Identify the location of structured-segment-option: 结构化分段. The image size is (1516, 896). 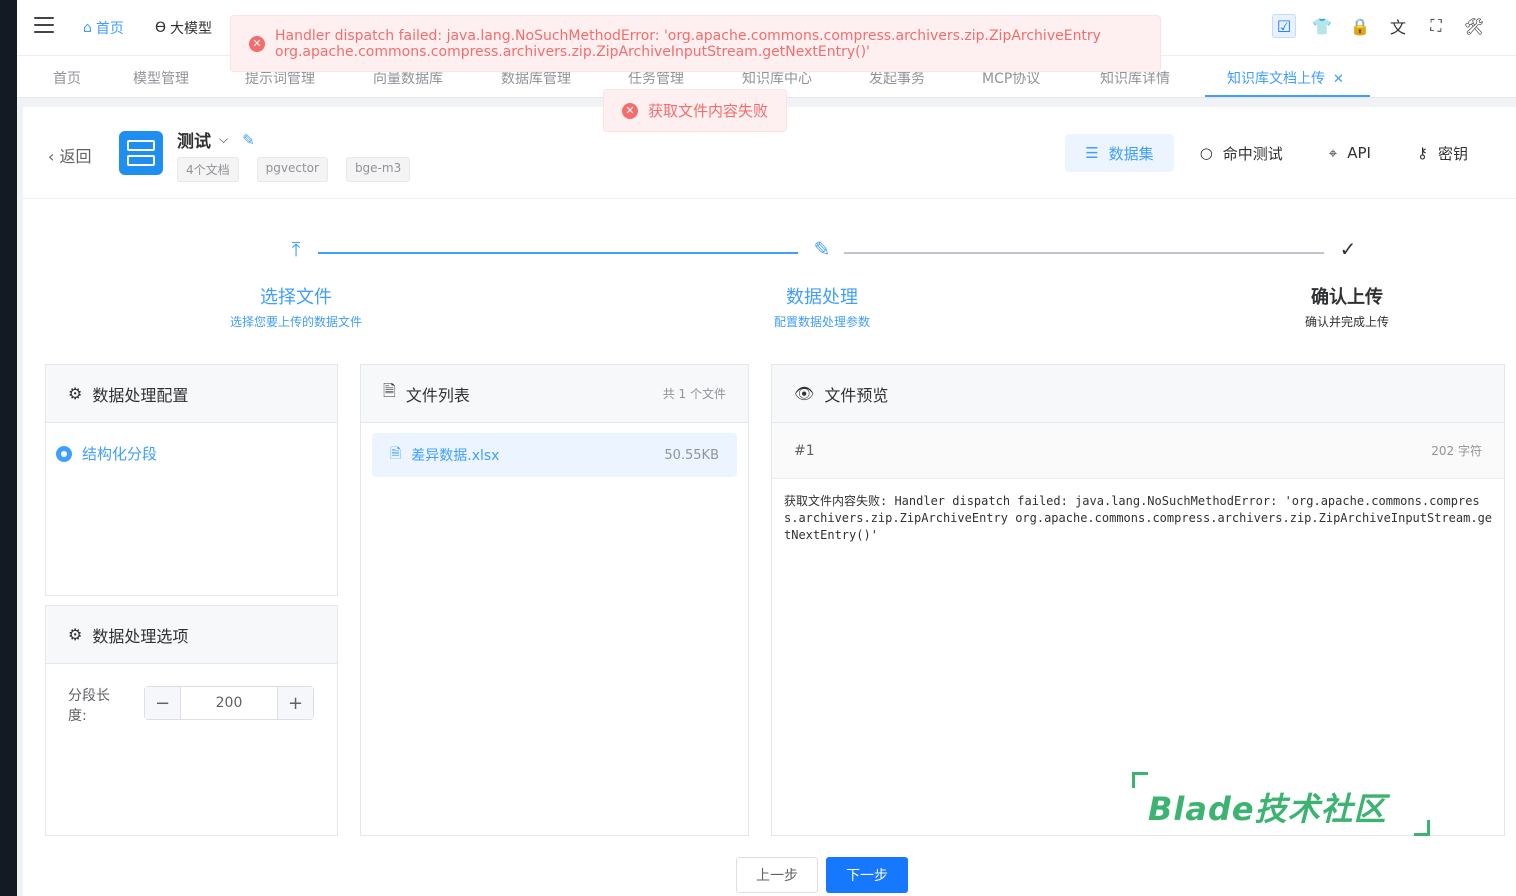
(191, 453).